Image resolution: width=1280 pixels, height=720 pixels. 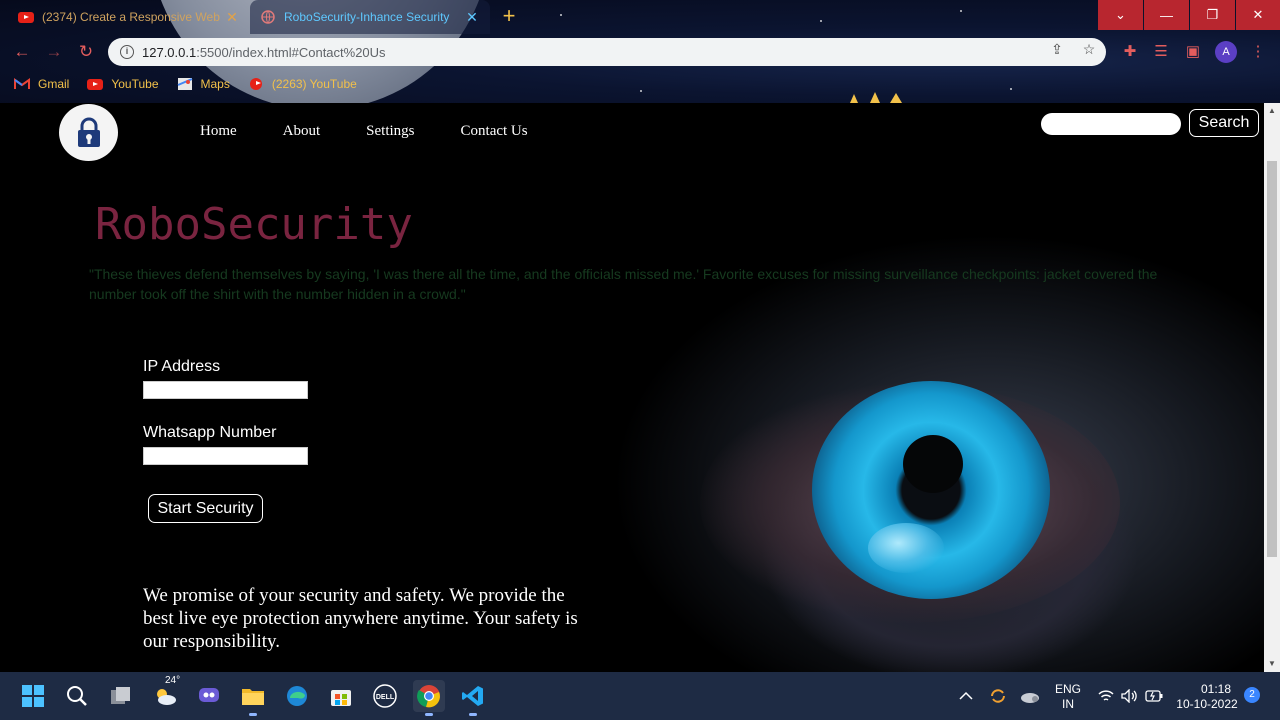 I want to click on scroll-down-icon: ▼, so click(x=1272, y=664).